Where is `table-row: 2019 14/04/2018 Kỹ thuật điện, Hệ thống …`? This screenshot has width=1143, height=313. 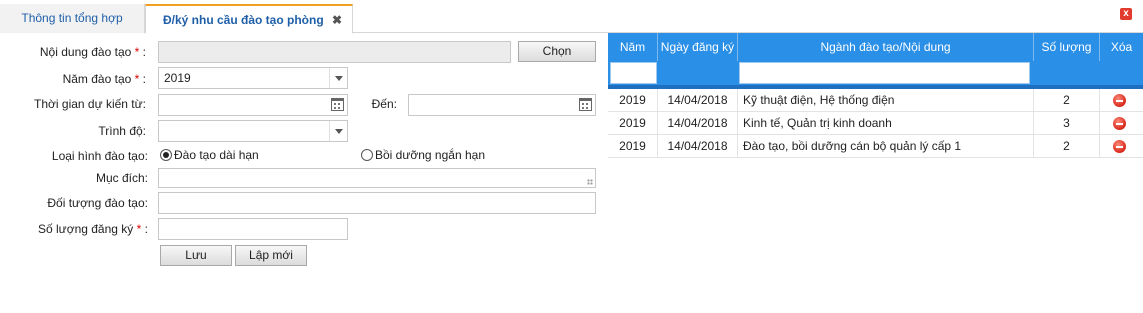
table-row: 2019 14/04/2018 Kỹ thuật điện, Hệ thống … is located at coordinates (875, 100).